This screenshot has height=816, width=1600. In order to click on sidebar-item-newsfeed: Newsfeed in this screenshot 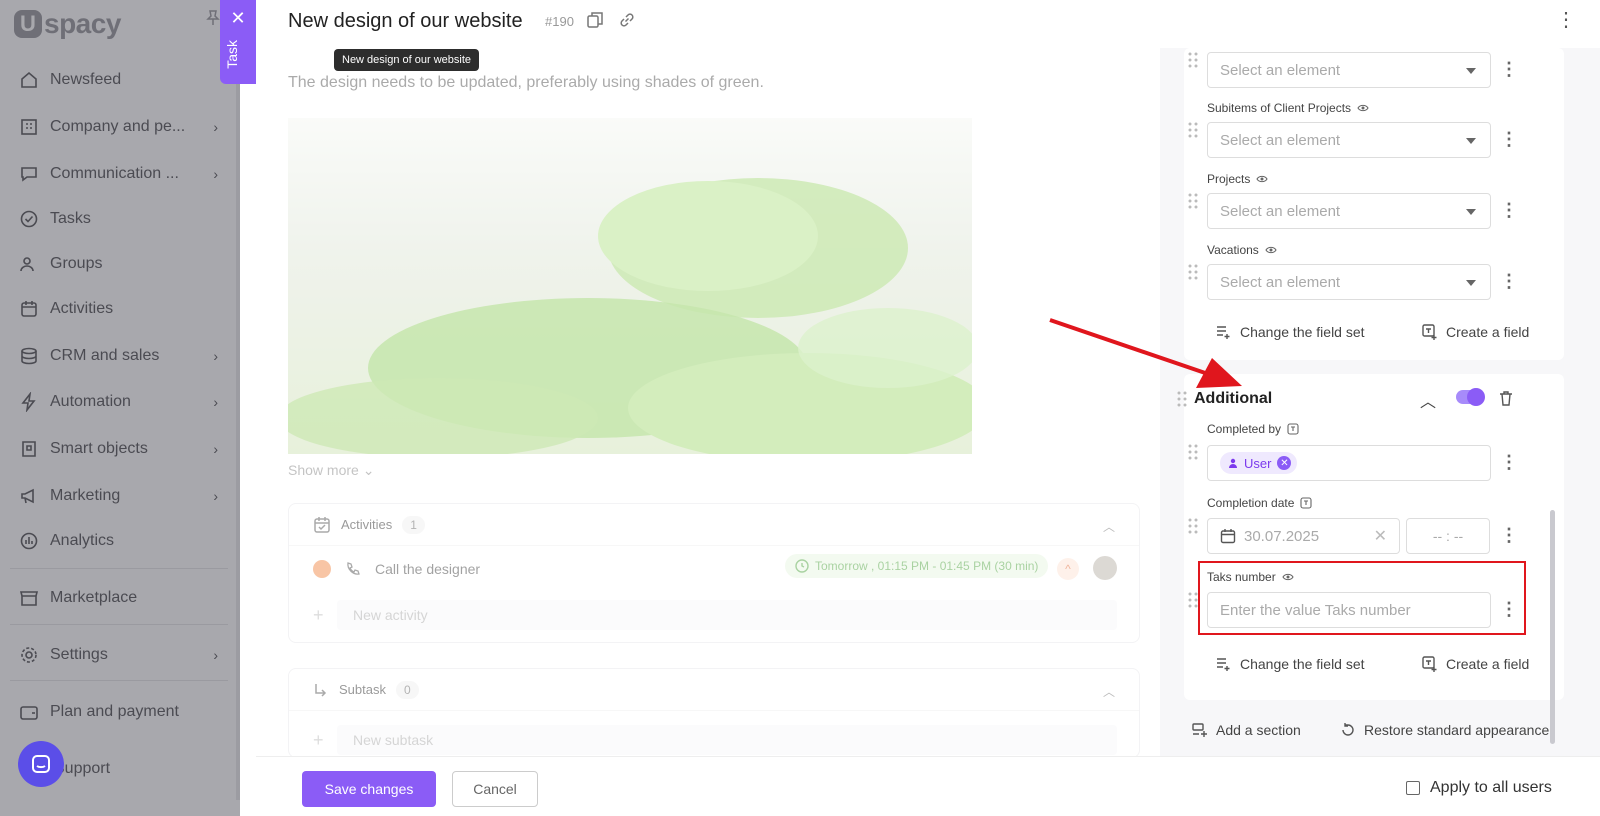, I will do `click(118, 80)`.